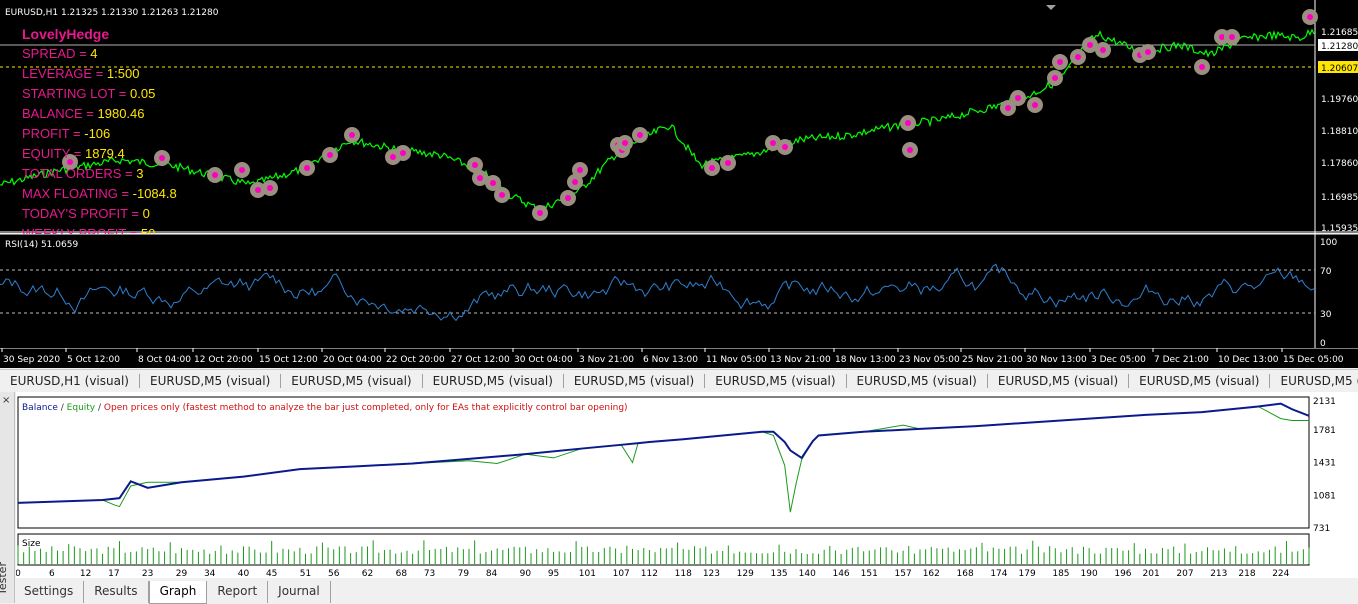 Image resolution: width=1358 pixels, height=604 pixels. Describe the element at coordinates (1326, 272) in the screenshot. I see `rsi-level-label-70: 70` at that location.